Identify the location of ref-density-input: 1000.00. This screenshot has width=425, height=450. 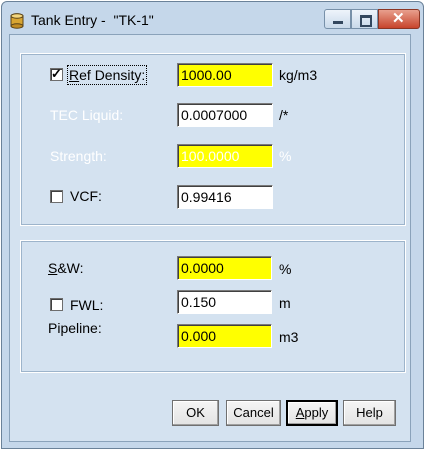
(225, 75).